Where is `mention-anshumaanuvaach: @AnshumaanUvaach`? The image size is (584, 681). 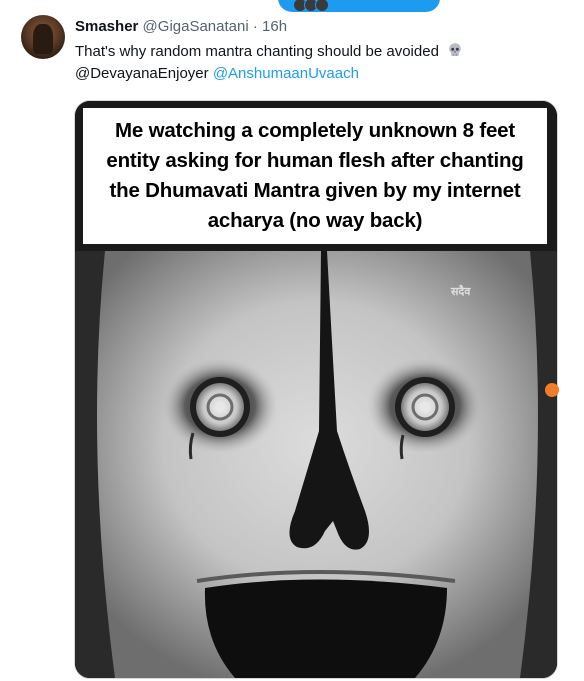
mention-anshumaanuvaach: @AnshumaanUvaach is located at coordinates (286, 73).